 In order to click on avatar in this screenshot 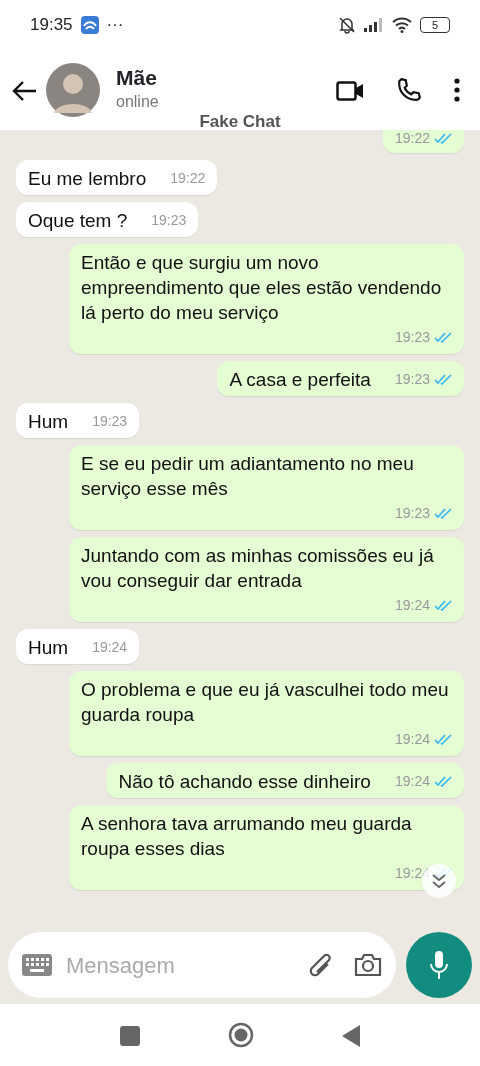, I will do `click(73, 90)`.